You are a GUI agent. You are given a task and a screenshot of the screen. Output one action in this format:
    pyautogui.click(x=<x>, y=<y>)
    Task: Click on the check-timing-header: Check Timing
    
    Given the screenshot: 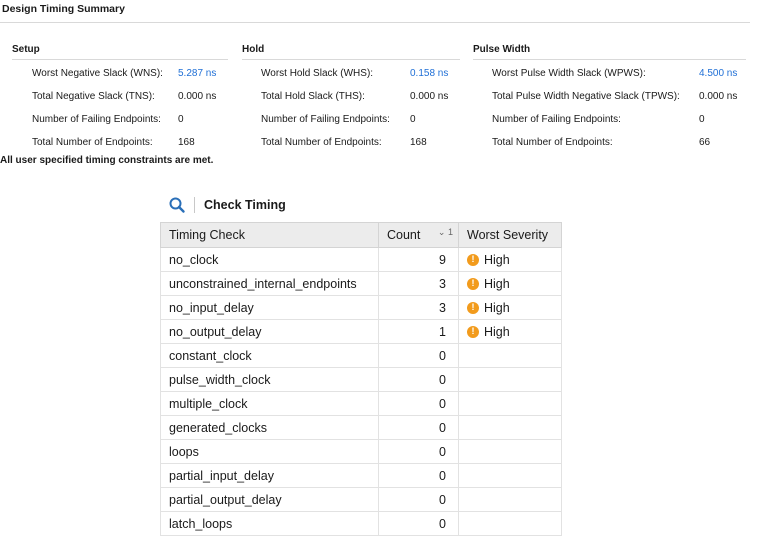 What is the action you would take?
    pyautogui.click(x=227, y=205)
    